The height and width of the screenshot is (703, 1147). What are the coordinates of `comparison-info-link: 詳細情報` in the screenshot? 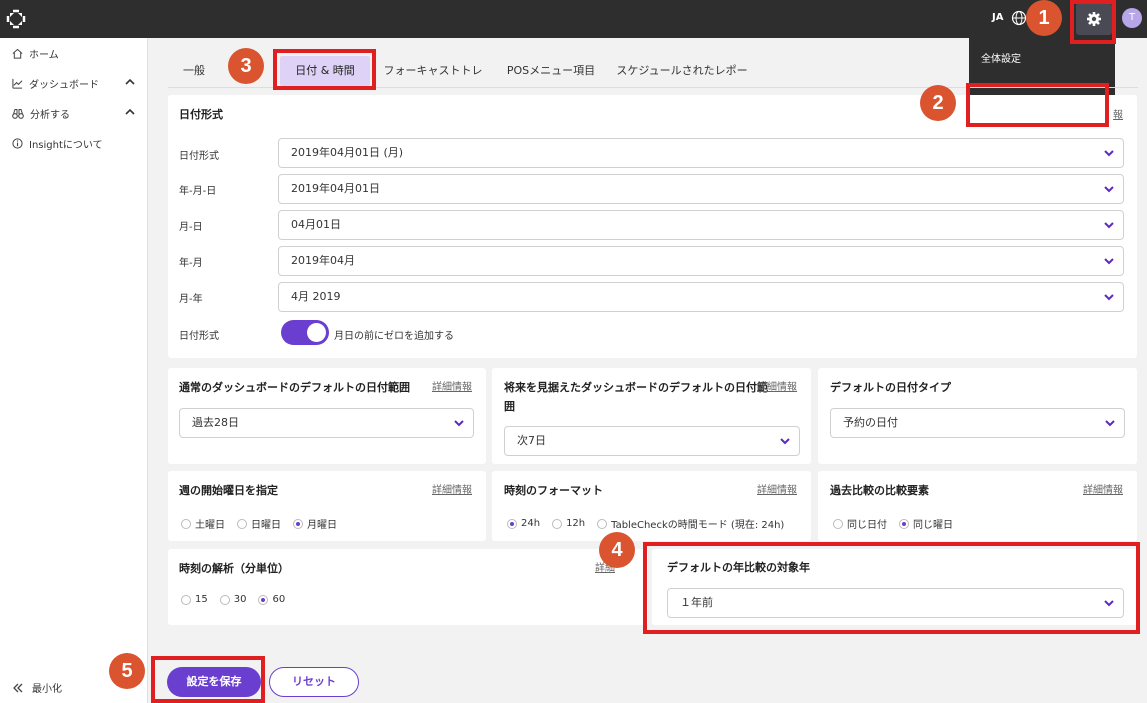 It's located at (1103, 488).